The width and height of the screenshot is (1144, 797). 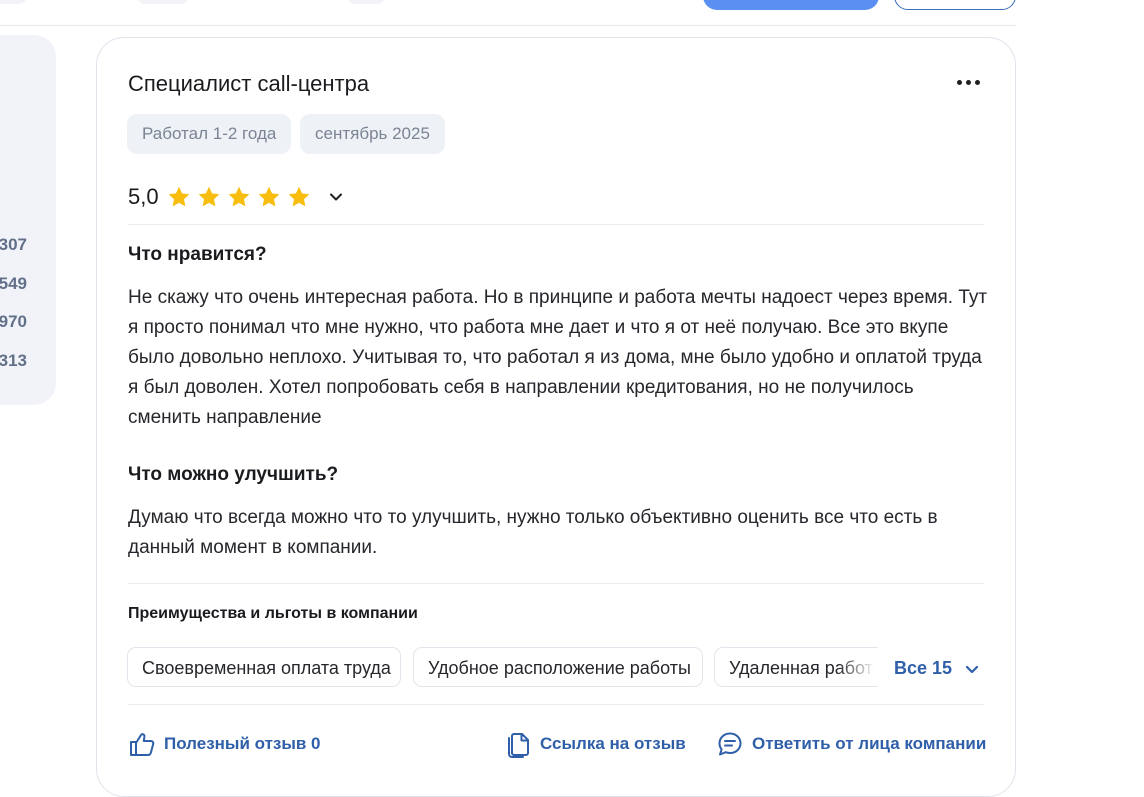 I want to click on benefits-heading: Преимущества и льготы в компании, so click(x=273, y=613).